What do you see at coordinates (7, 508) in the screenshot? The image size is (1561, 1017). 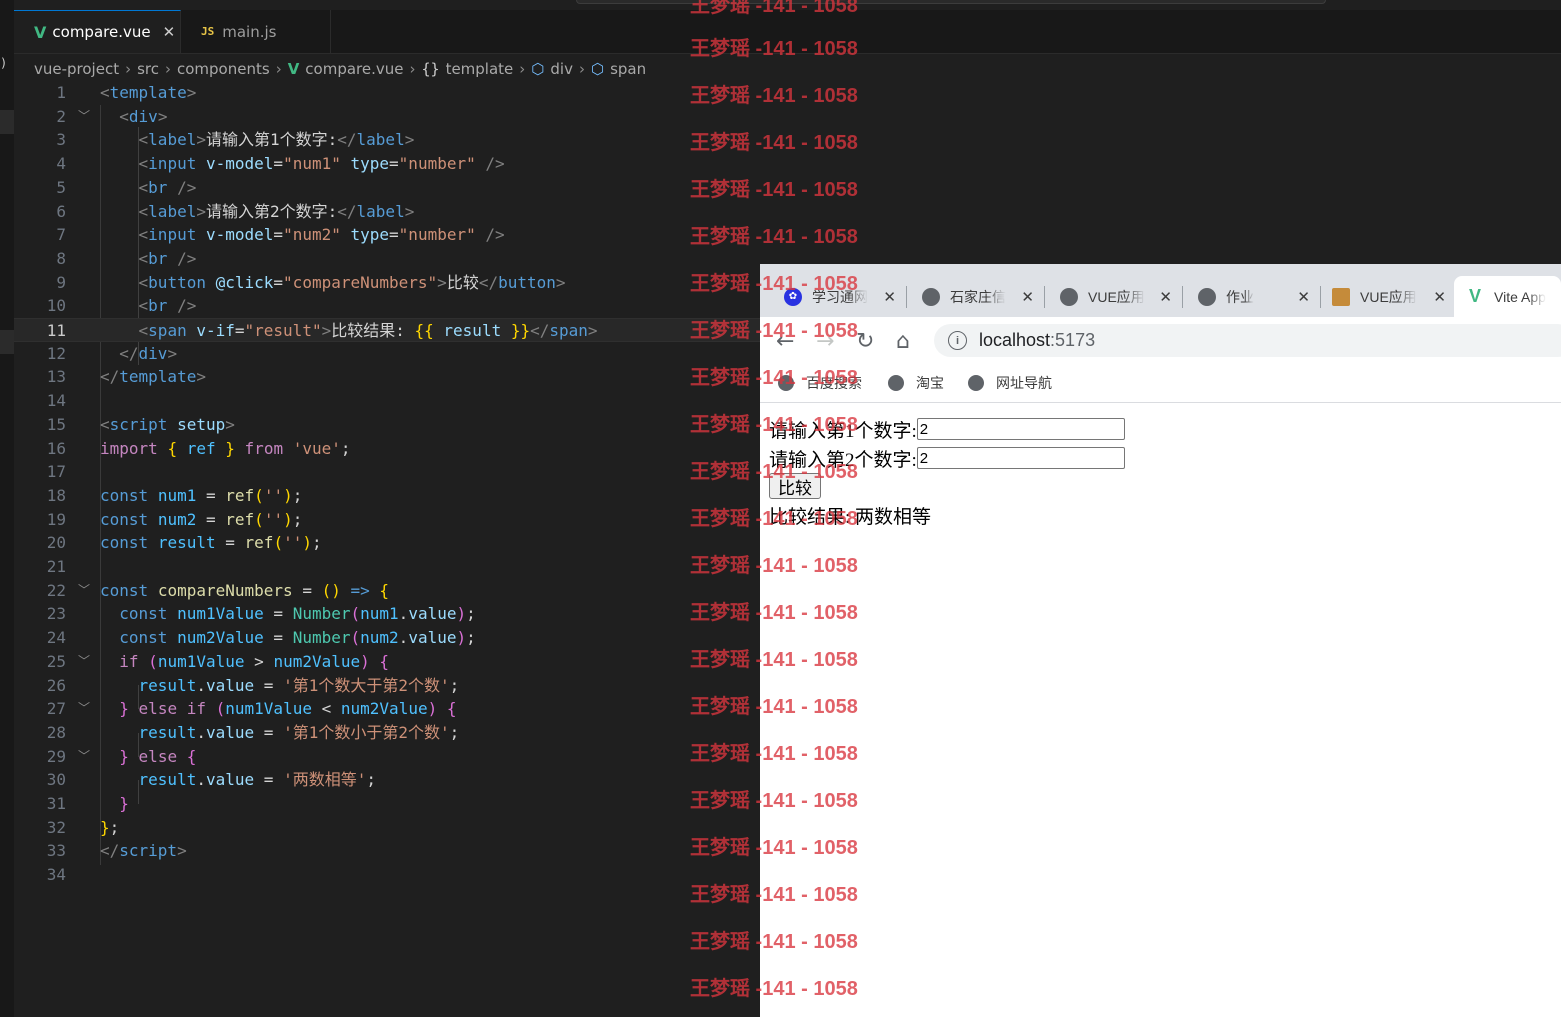 I see `activity-bar: )` at bounding box center [7, 508].